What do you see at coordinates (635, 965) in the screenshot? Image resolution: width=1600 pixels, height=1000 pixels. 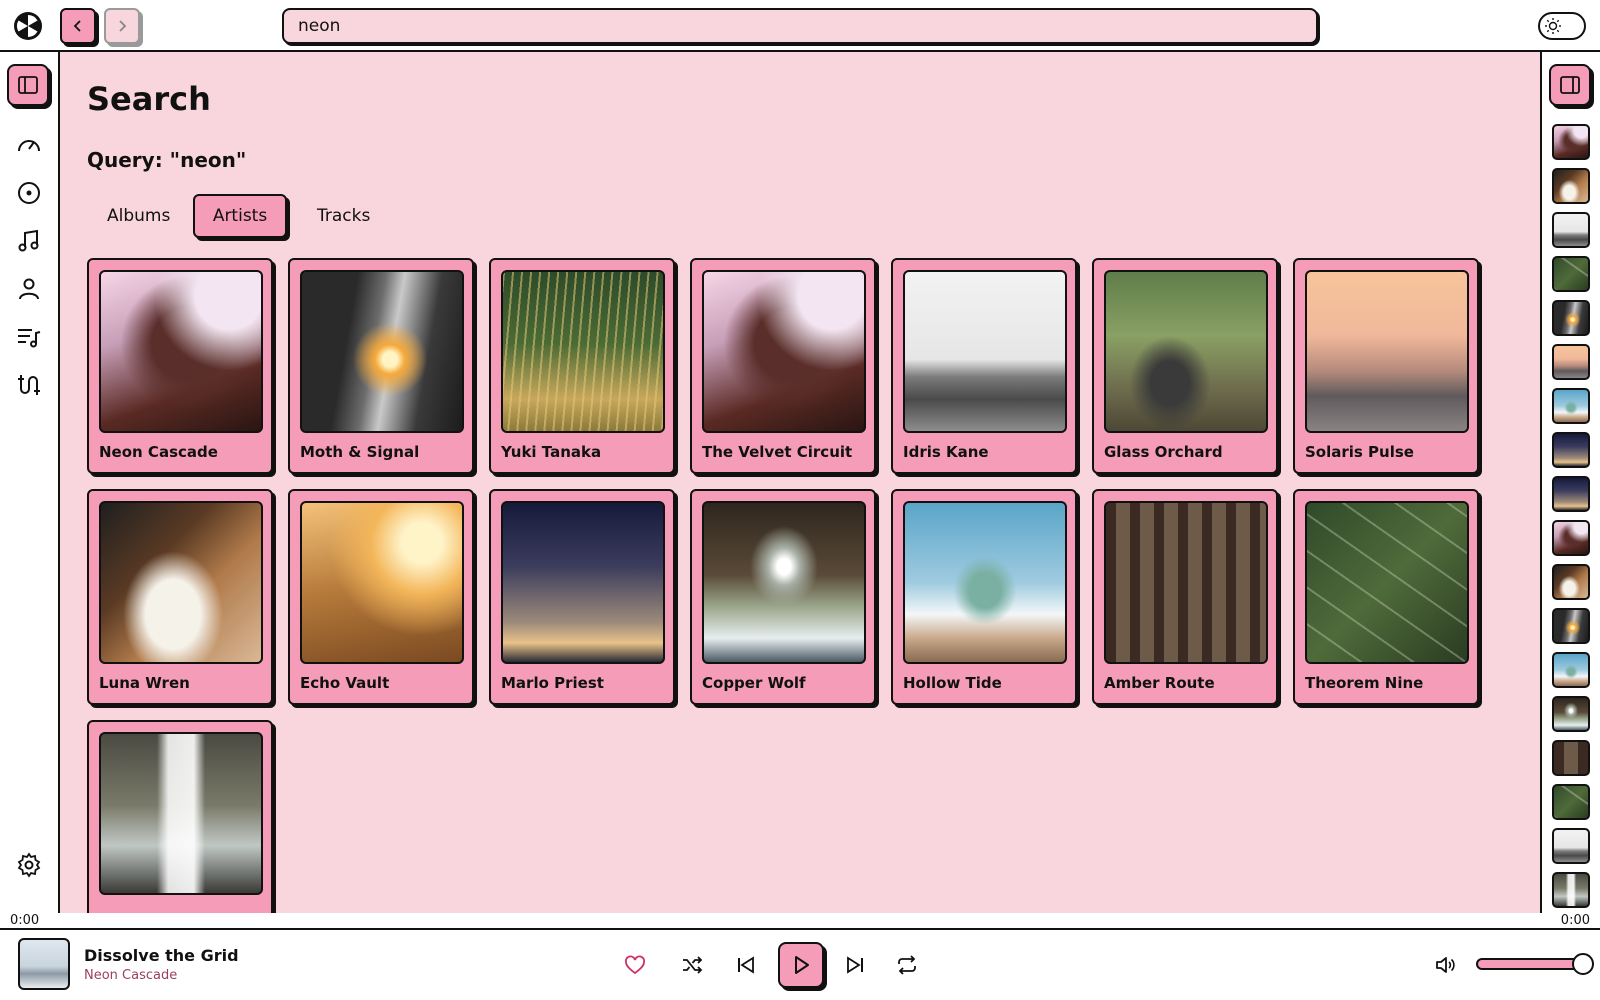 I see `like-button` at bounding box center [635, 965].